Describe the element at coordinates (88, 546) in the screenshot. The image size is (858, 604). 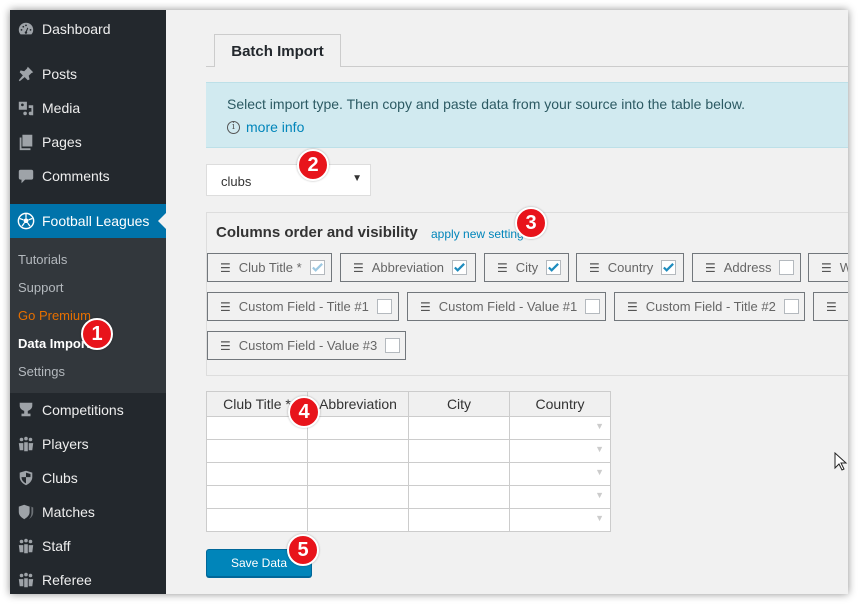
I see `sidebar-item-staff: Staff` at that location.